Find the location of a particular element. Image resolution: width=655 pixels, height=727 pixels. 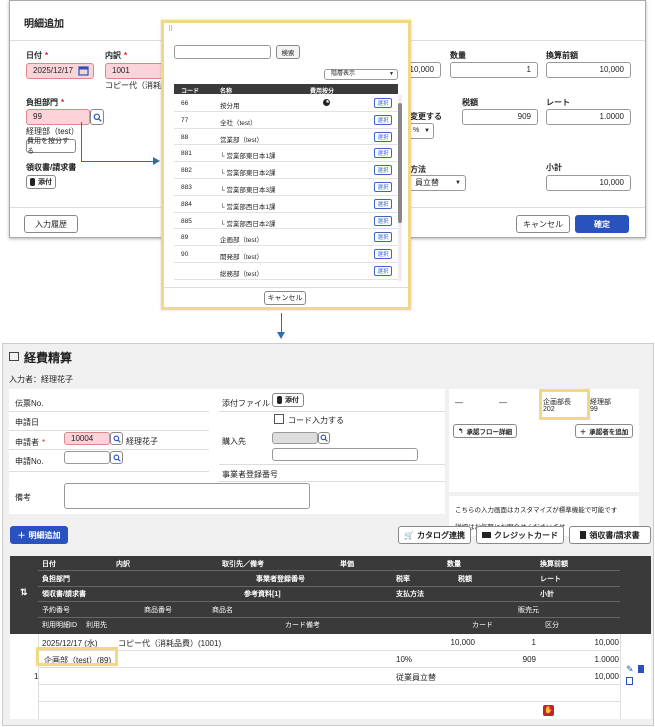

list-item: 885 └ 営業部西日本2課 選択 is located at coordinates (286, 221).